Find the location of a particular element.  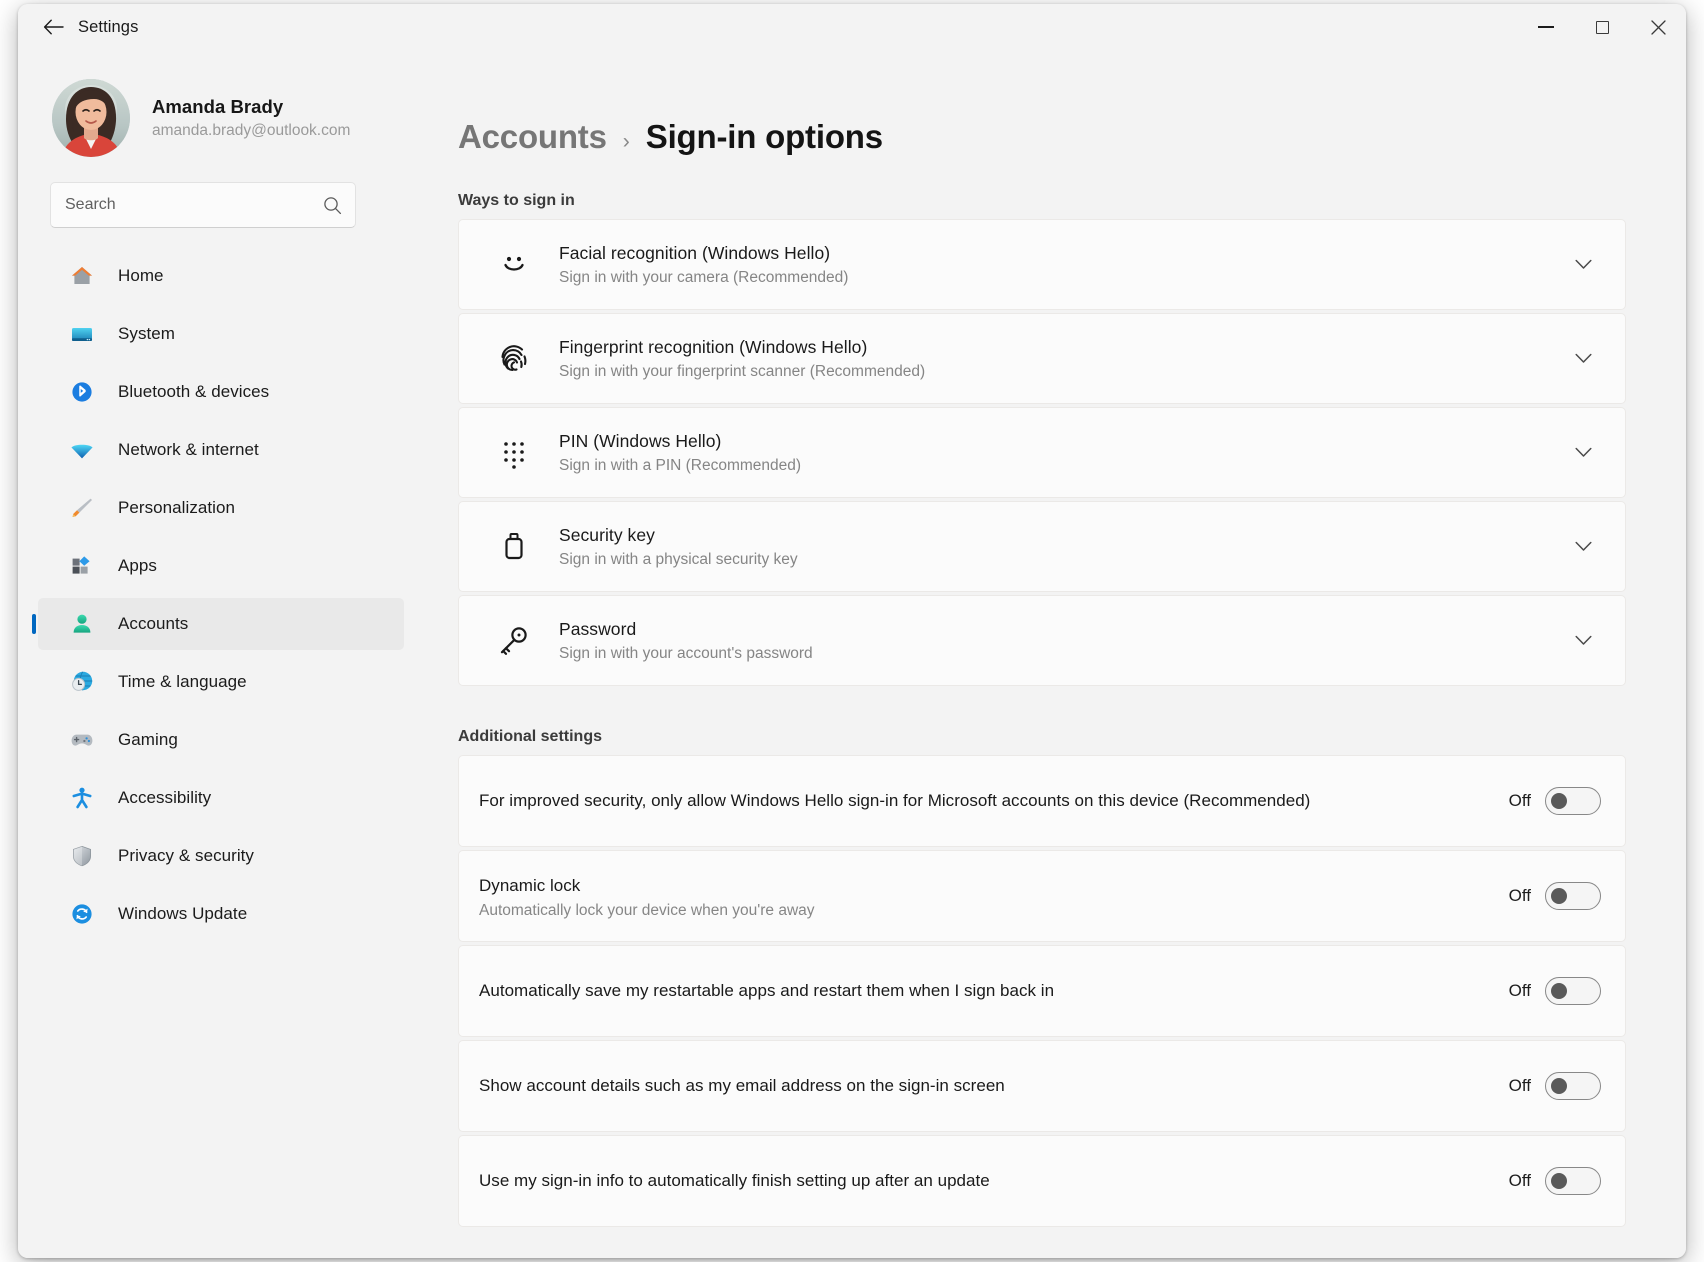

sidebar-item-label: Accounts is located at coordinates (153, 623).